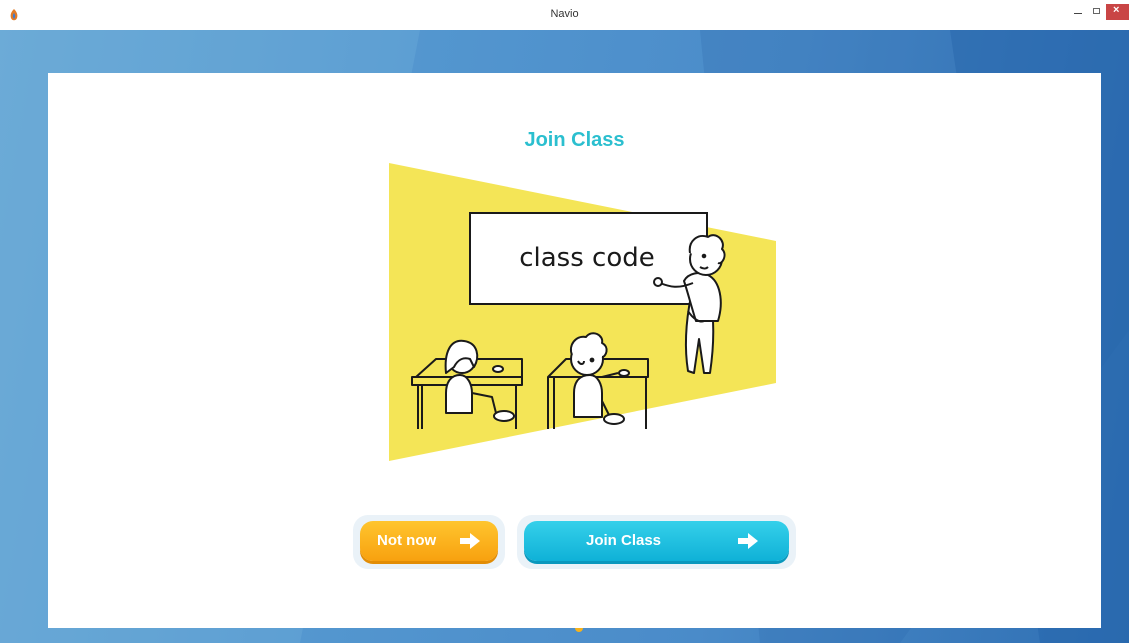  I want to click on join-class-label: Join Class, so click(624, 540).